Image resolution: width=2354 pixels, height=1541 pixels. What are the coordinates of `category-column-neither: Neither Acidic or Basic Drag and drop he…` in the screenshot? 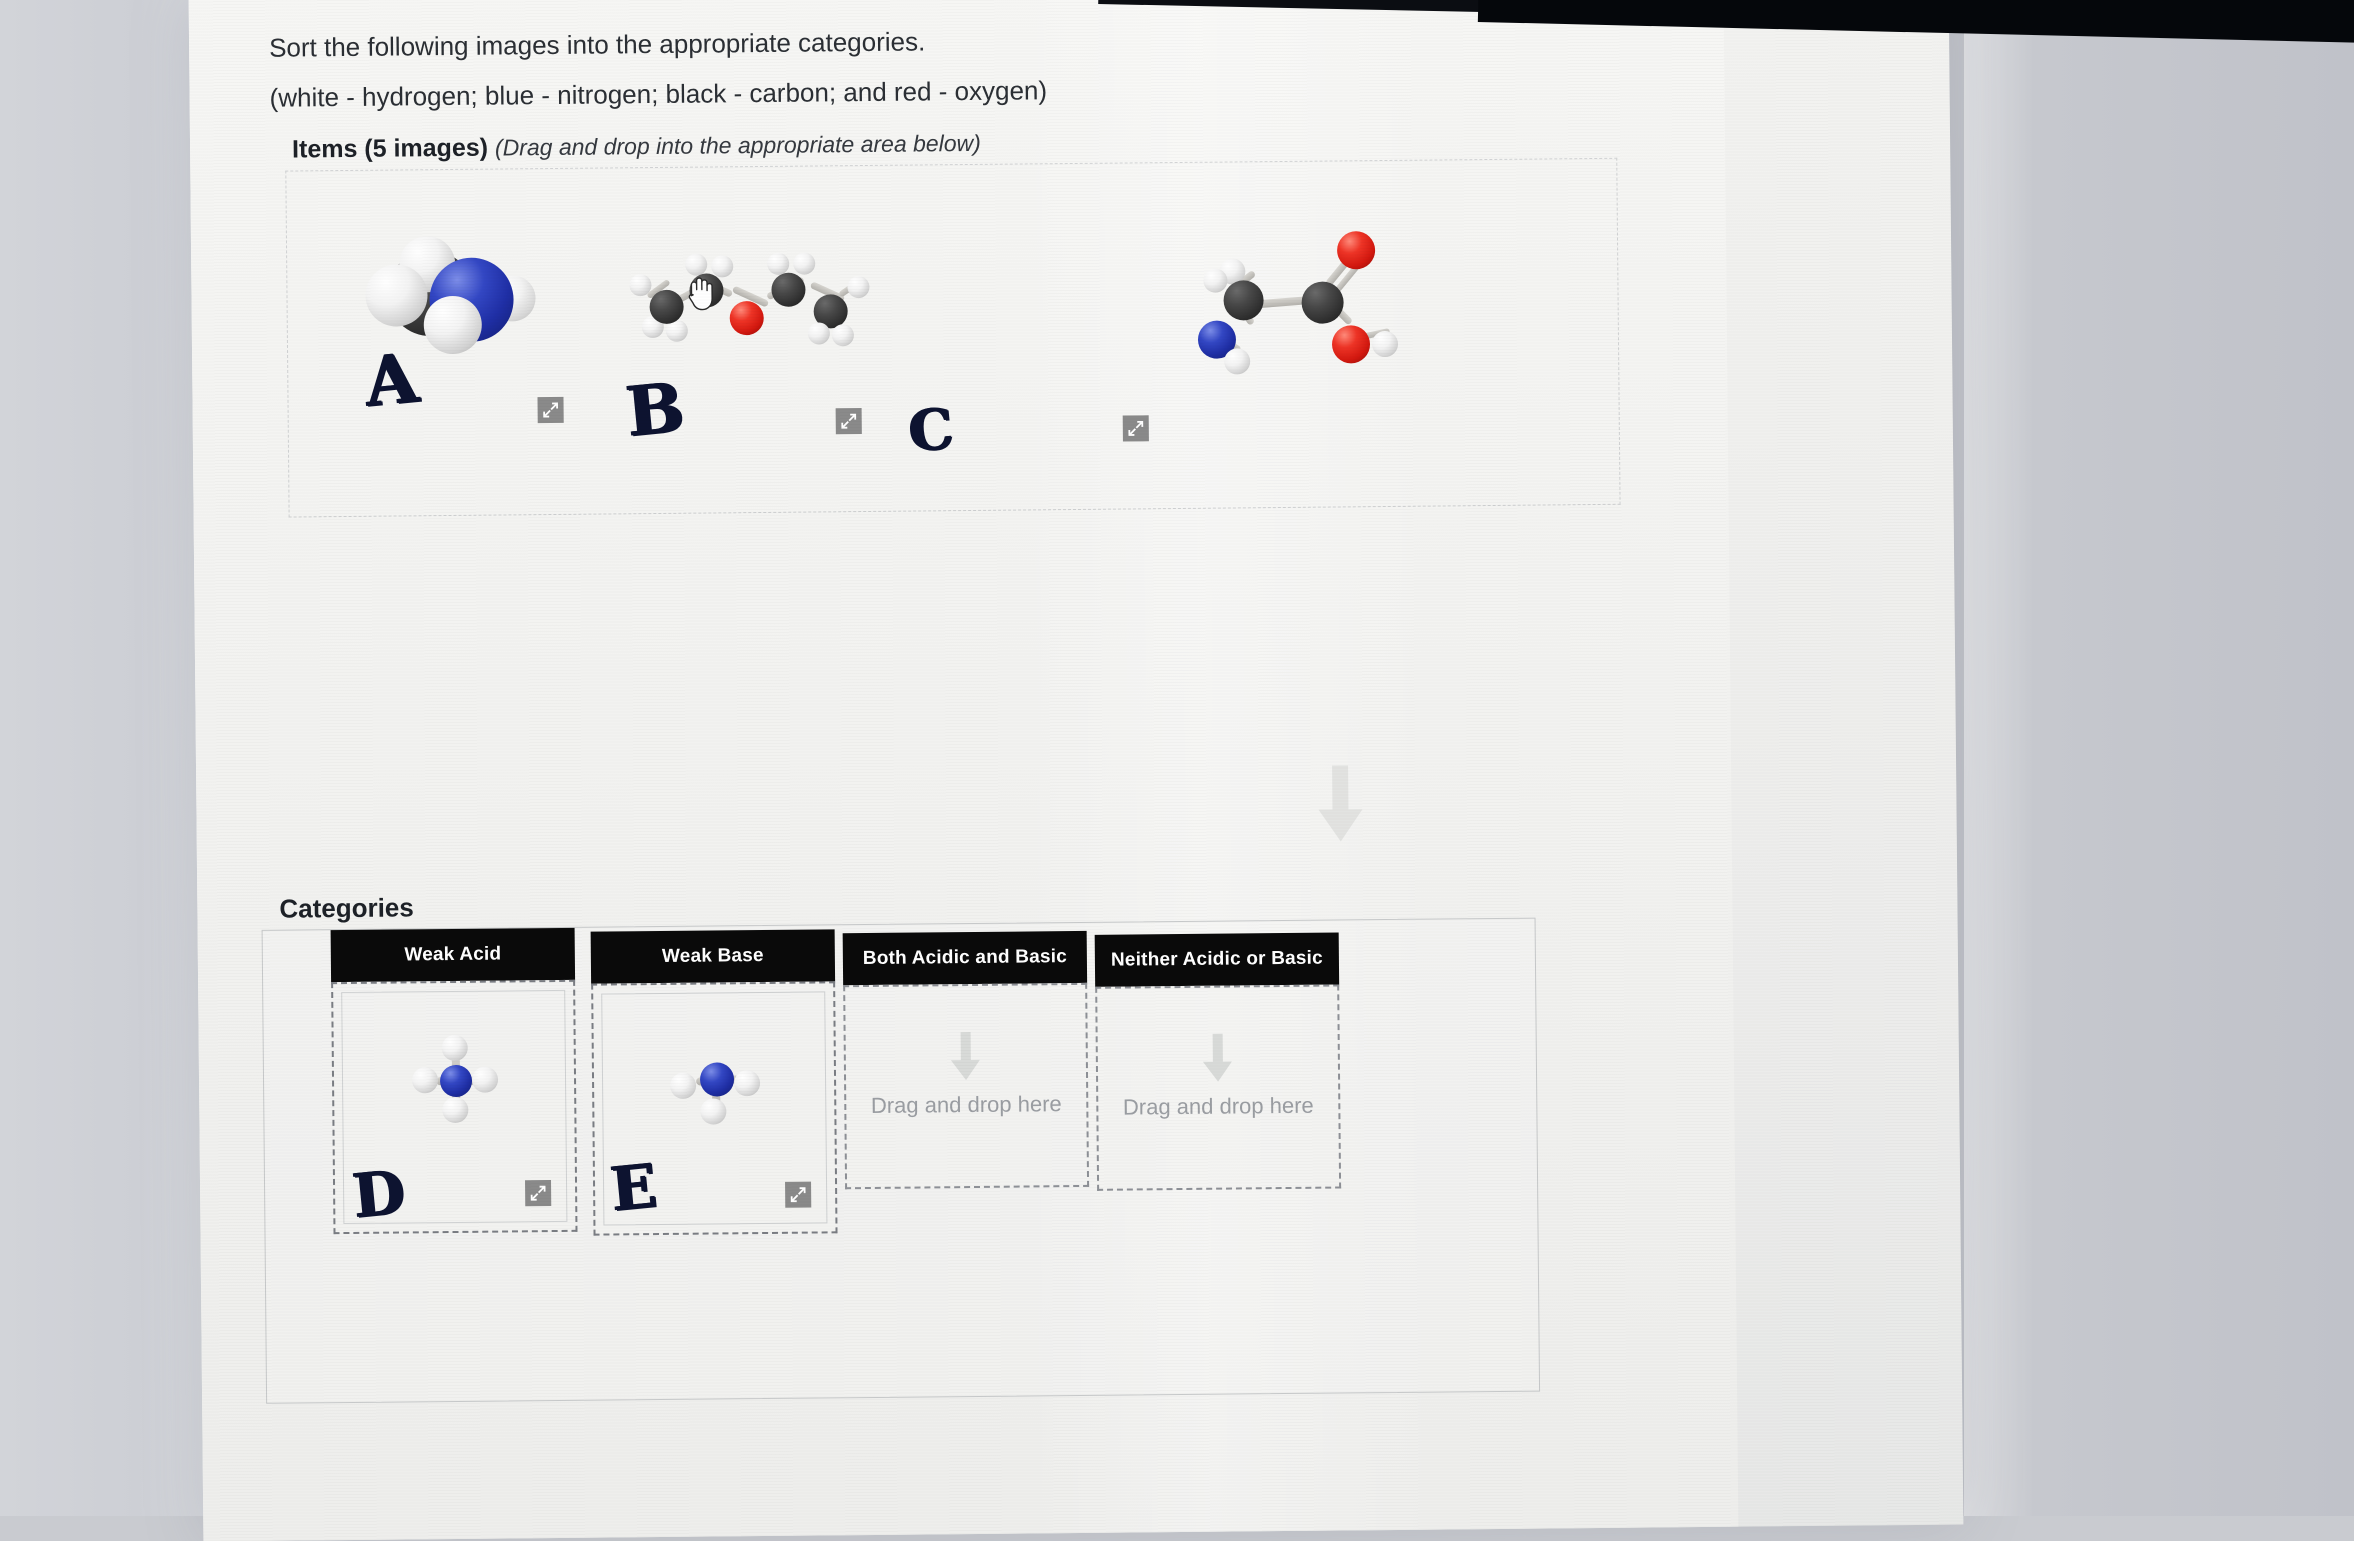 It's located at (1218, 1061).